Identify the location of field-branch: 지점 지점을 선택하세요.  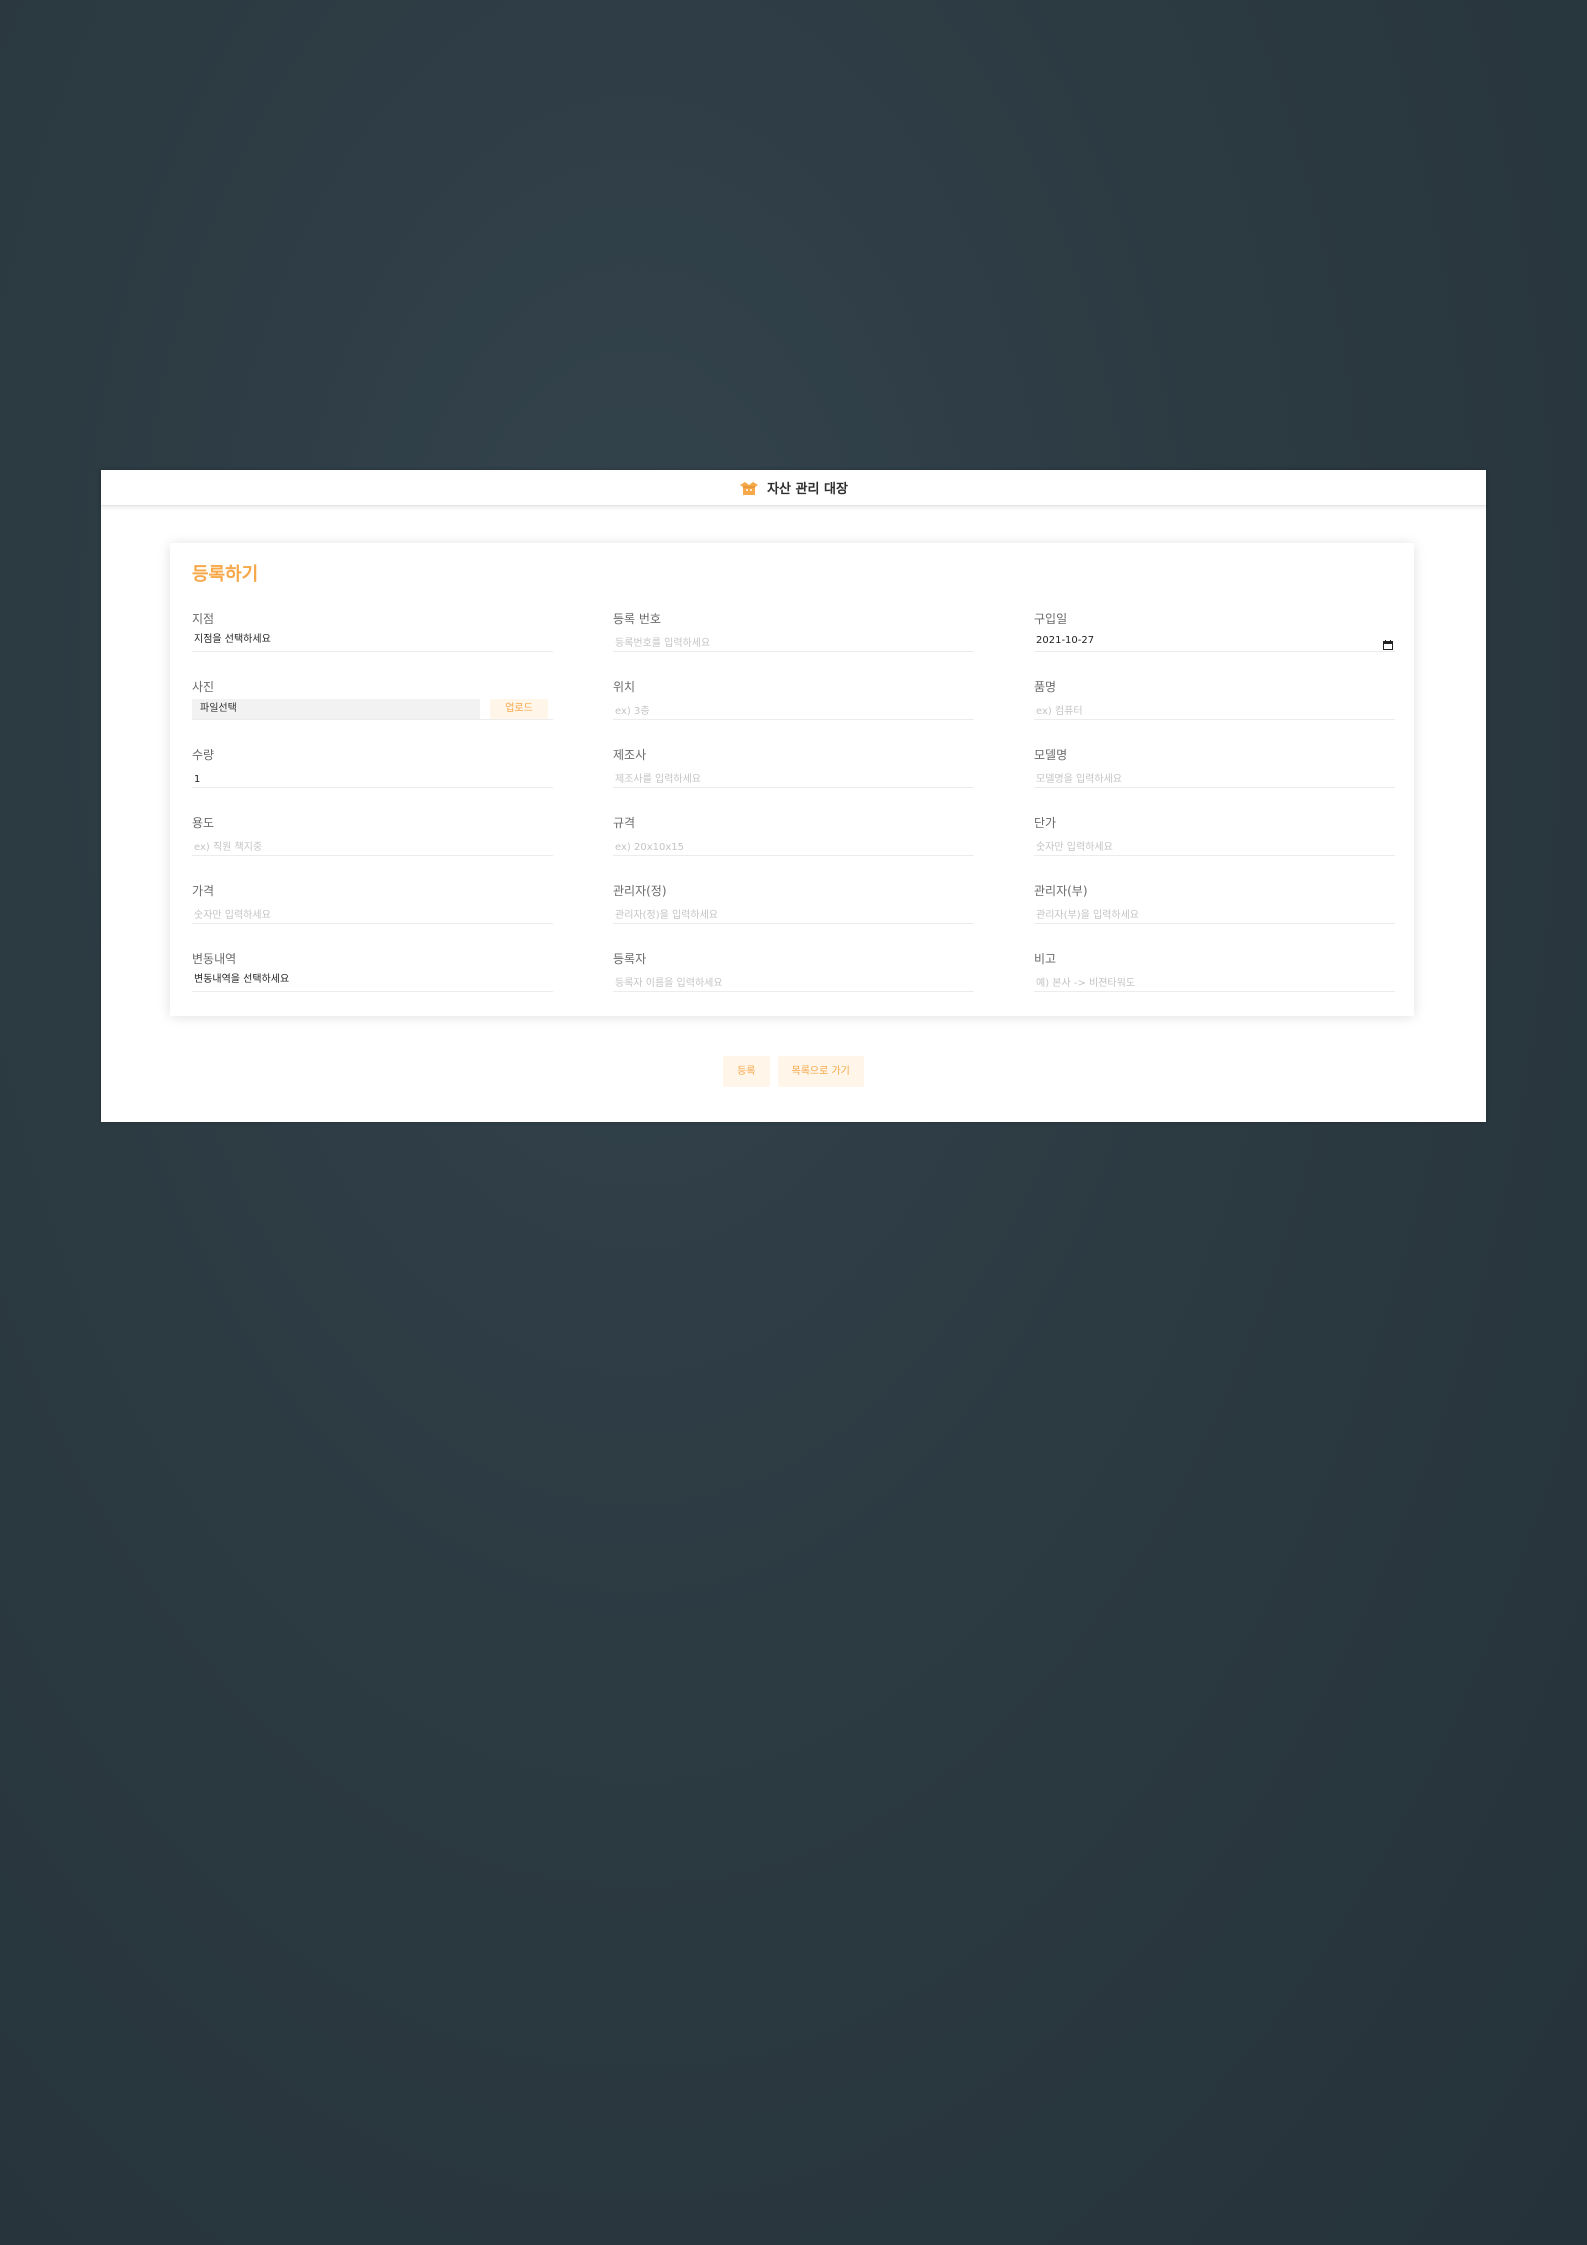
(372, 631).